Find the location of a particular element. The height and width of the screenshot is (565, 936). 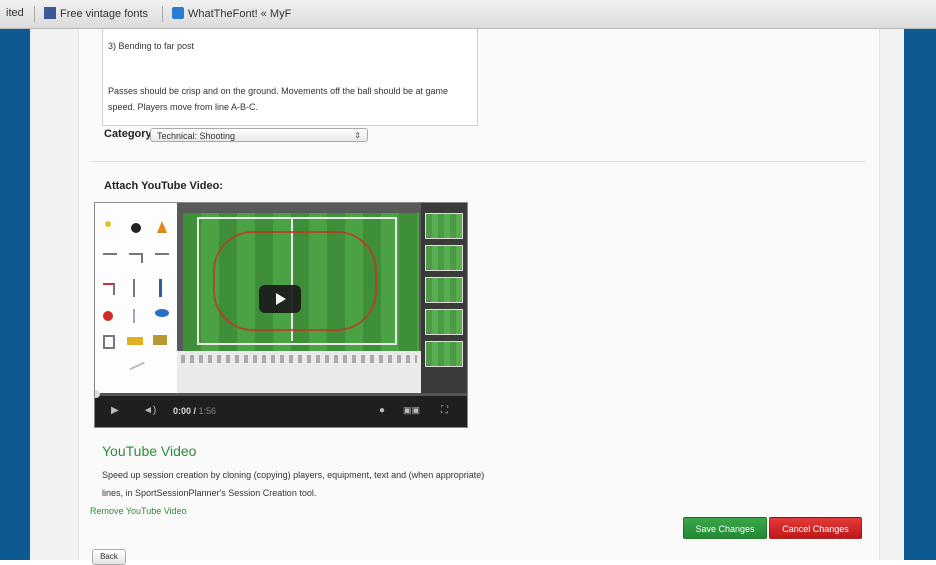

select-arrows-icon: ⇕ is located at coordinates (357, 135).